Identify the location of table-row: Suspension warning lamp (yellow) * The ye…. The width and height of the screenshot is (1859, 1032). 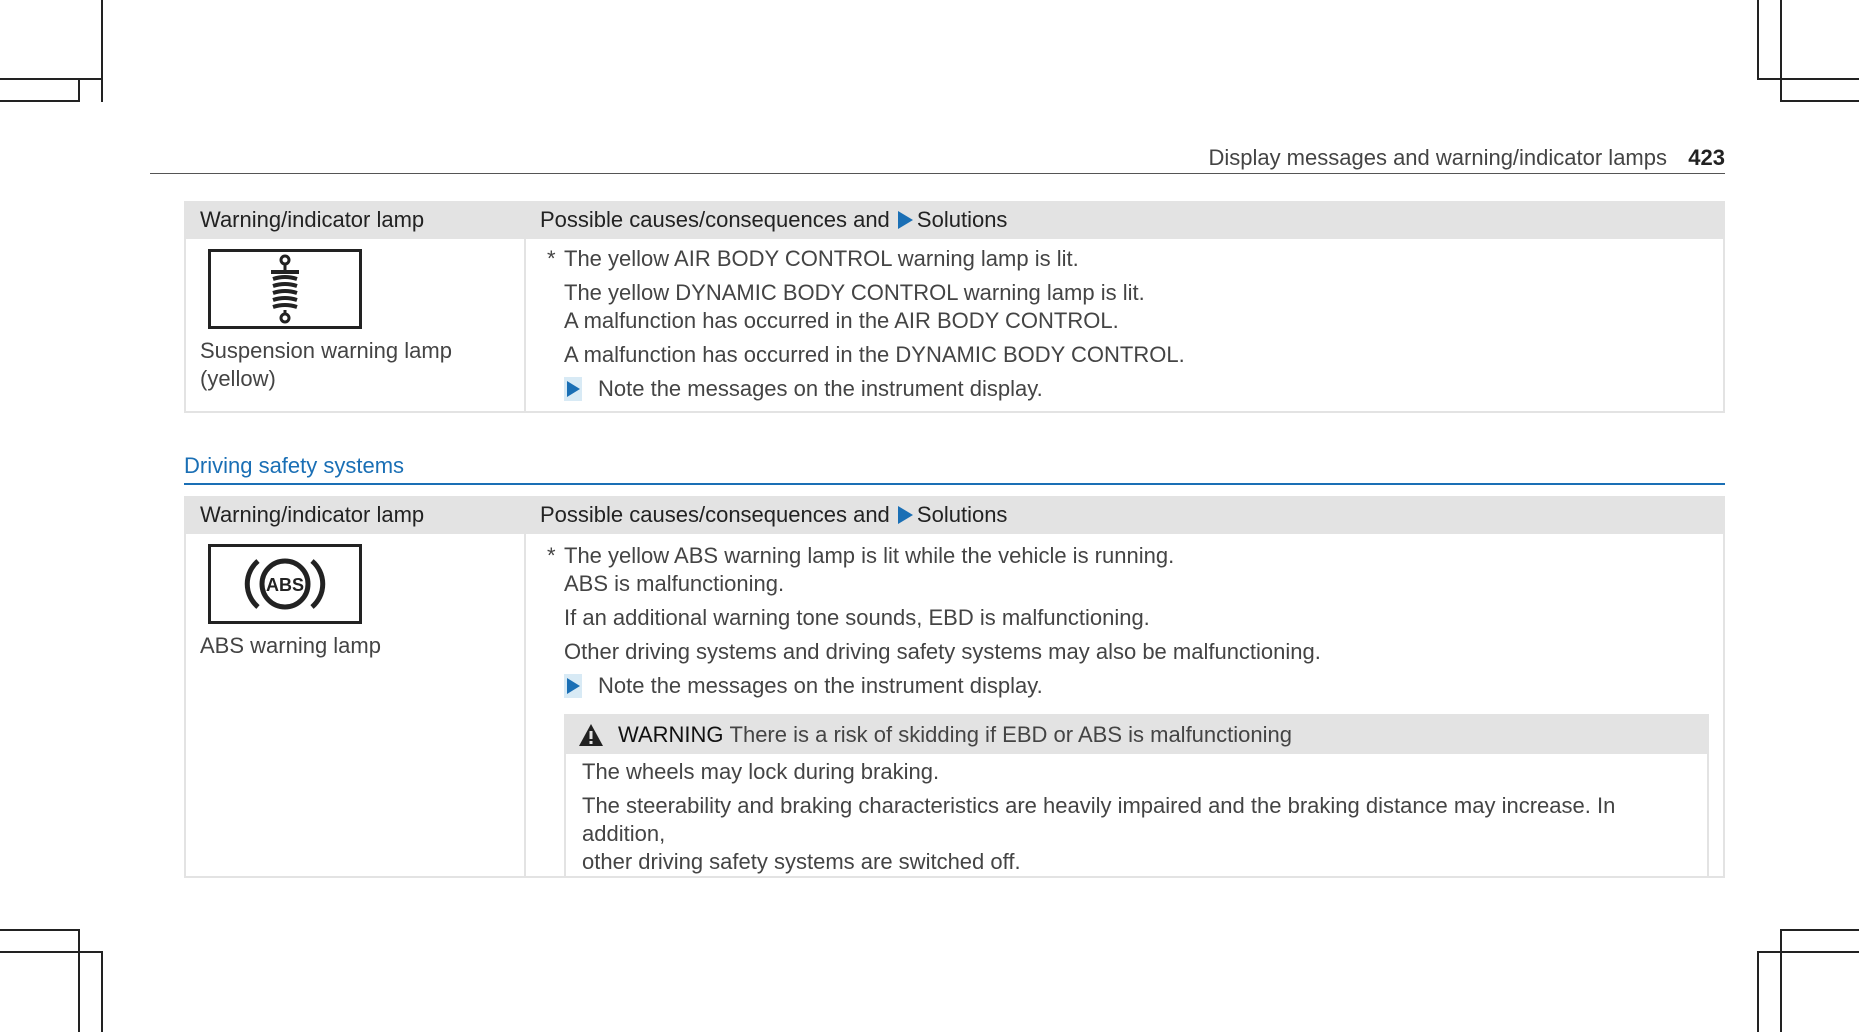
(954, 325).